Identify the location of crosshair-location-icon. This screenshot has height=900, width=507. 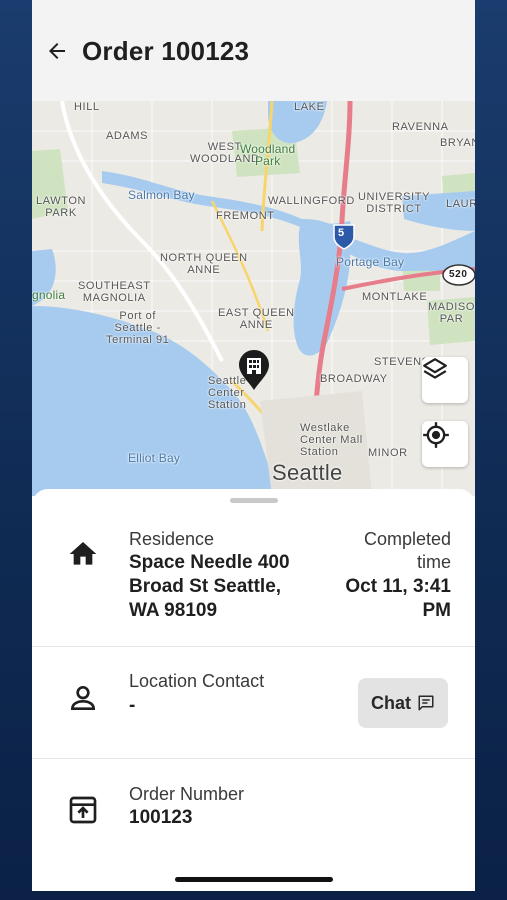
(436, 435).